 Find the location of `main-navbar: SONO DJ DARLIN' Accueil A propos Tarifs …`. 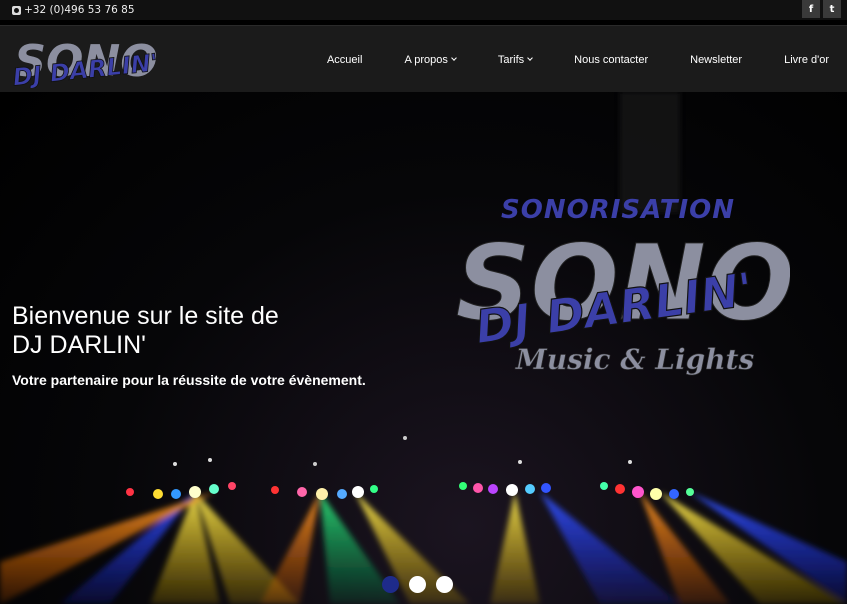

main-navbar: SONO DJ DARLIN' Accueil A propos Tarifs … is located at coordinates (423, 58).